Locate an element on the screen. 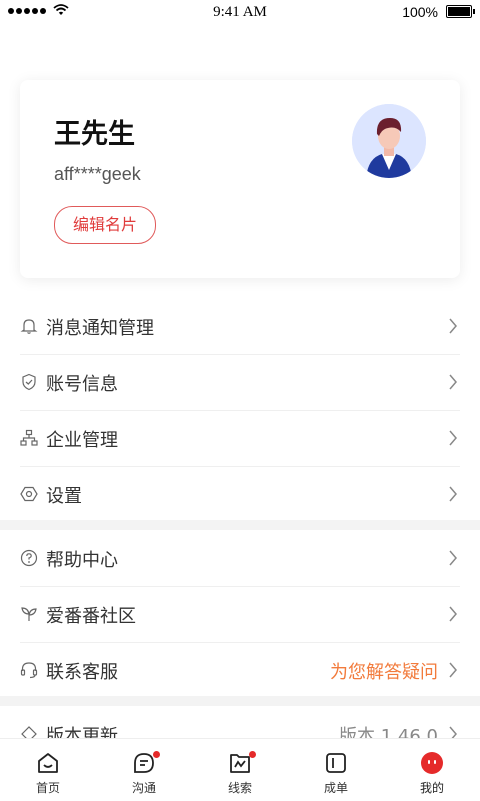 The height and width of the screenshot is (801, 480). menu-item-community: 爱番番社区 is located at coordinates (240, 614).